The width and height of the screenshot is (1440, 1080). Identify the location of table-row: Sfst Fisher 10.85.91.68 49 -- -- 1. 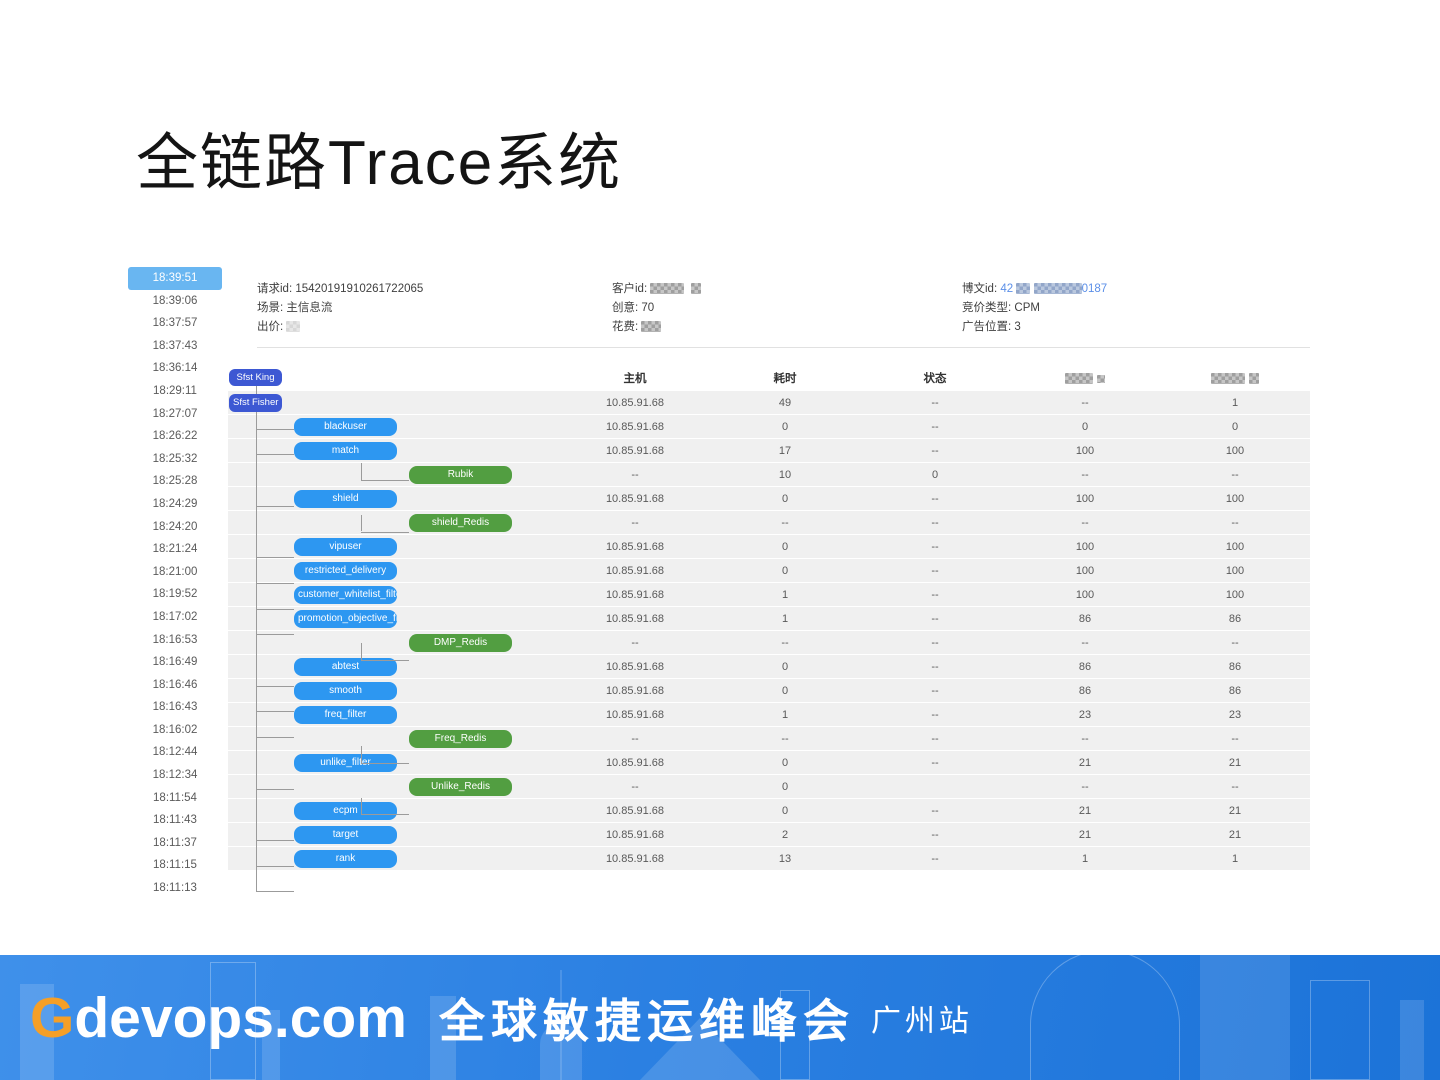
(769, 403).